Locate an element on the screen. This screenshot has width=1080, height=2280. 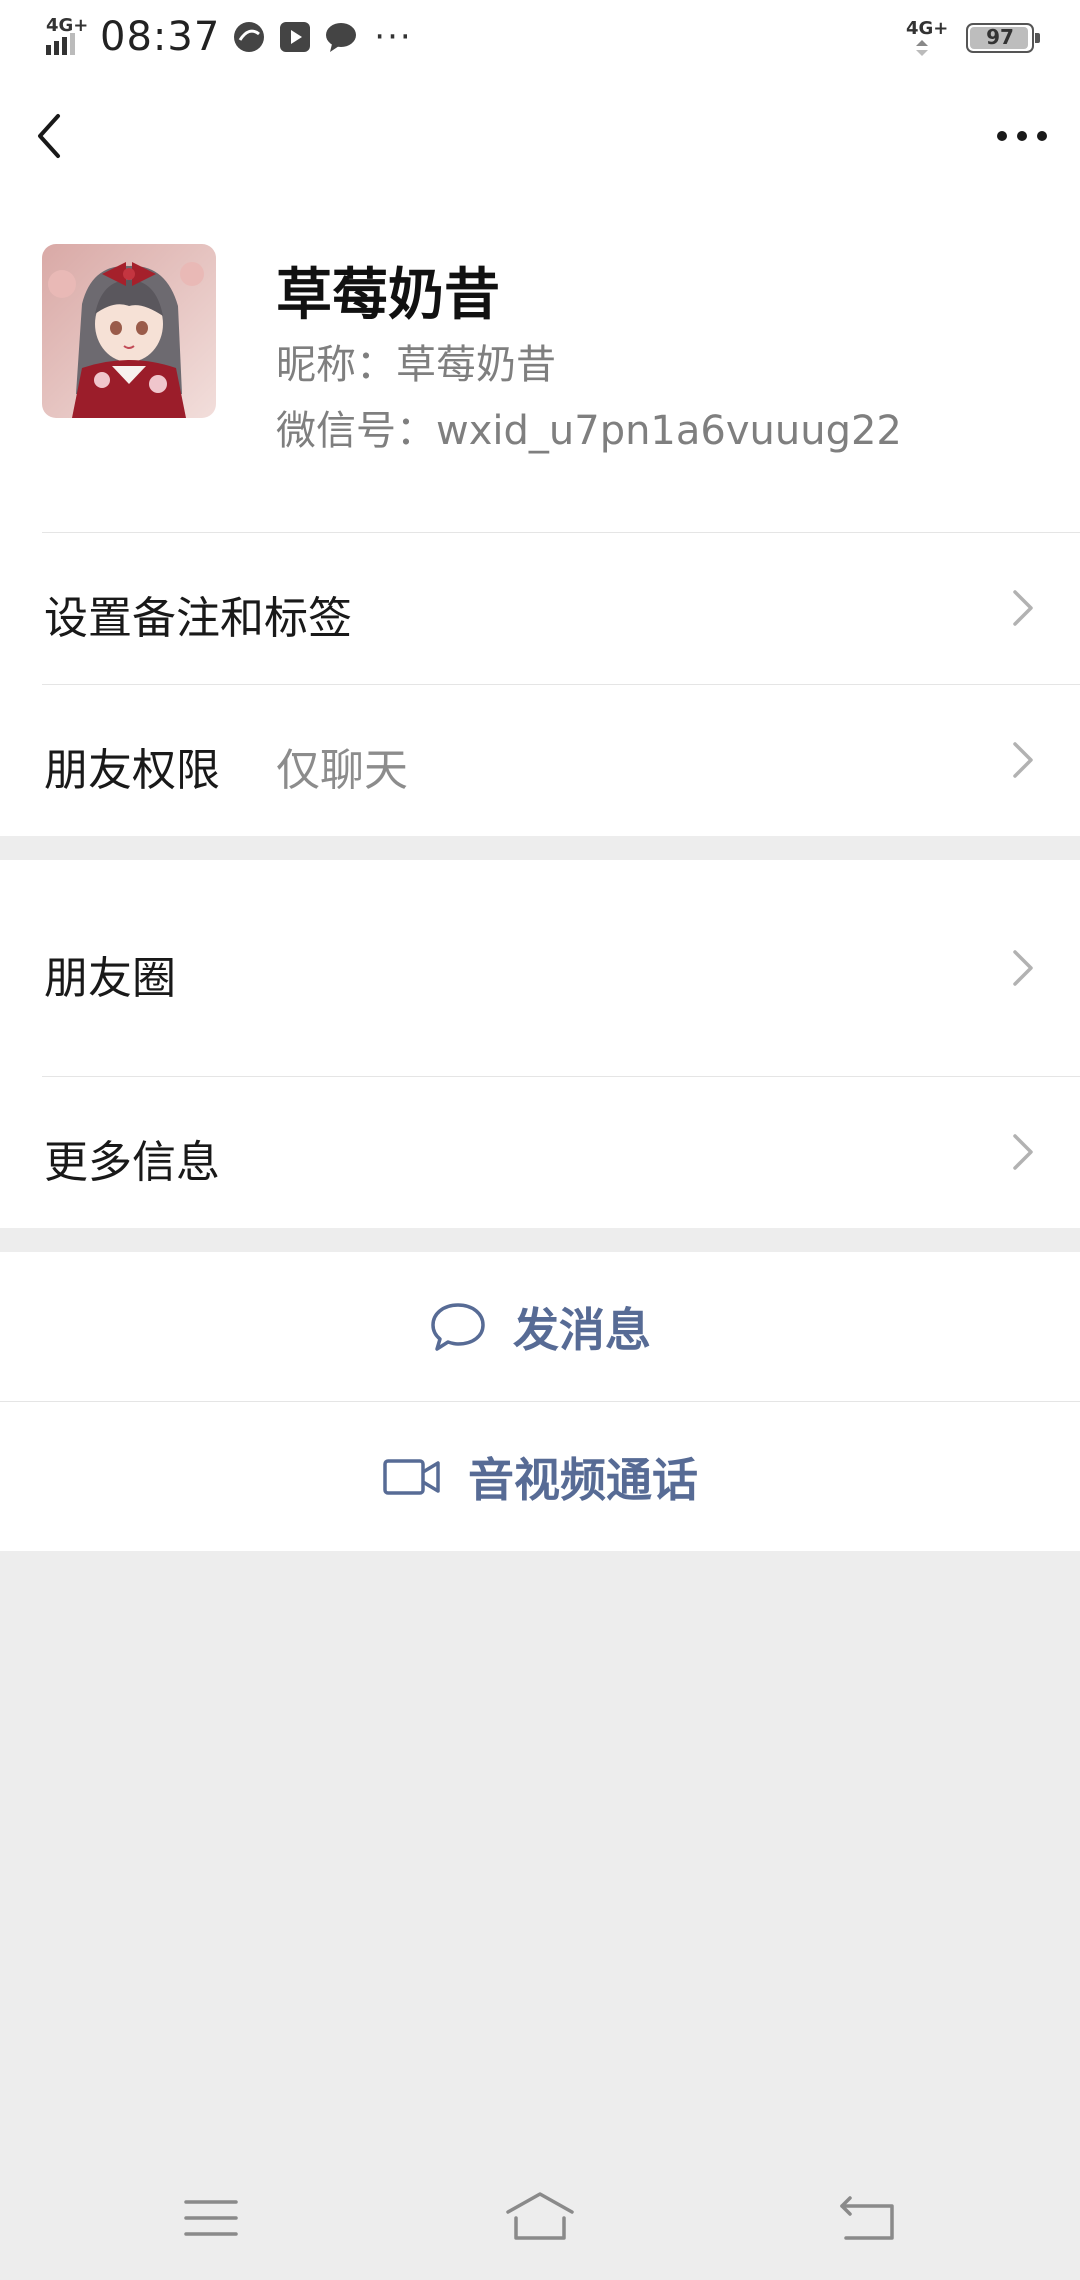
menu-button is located at coordinates (212, 2218).